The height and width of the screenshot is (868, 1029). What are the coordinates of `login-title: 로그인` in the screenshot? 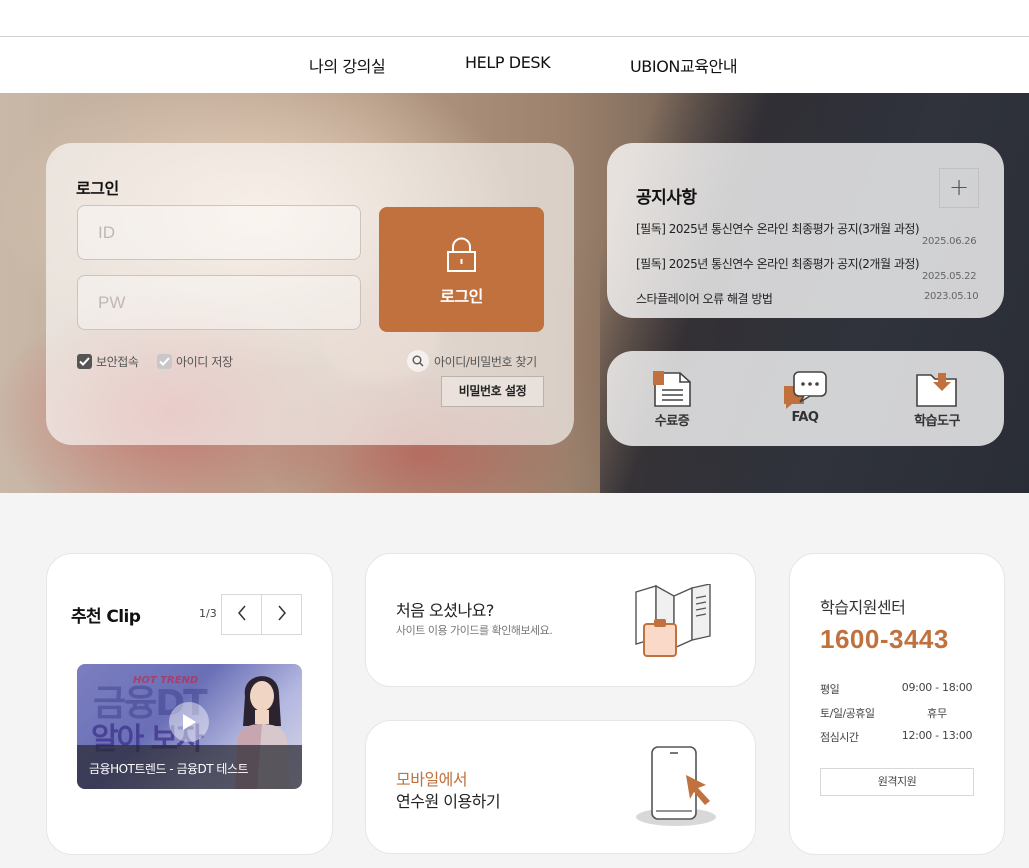 It's located at (97, 188).